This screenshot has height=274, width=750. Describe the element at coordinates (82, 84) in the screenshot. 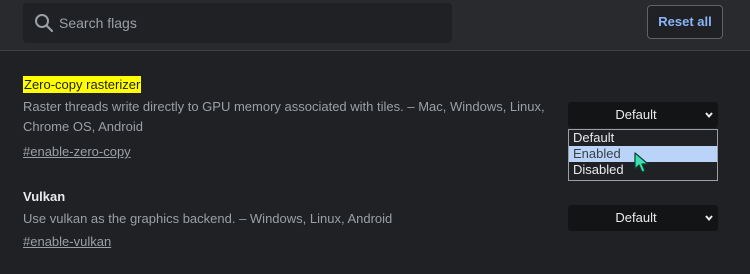

I see `flag-title: Zero-copy rasterizer` at that location.